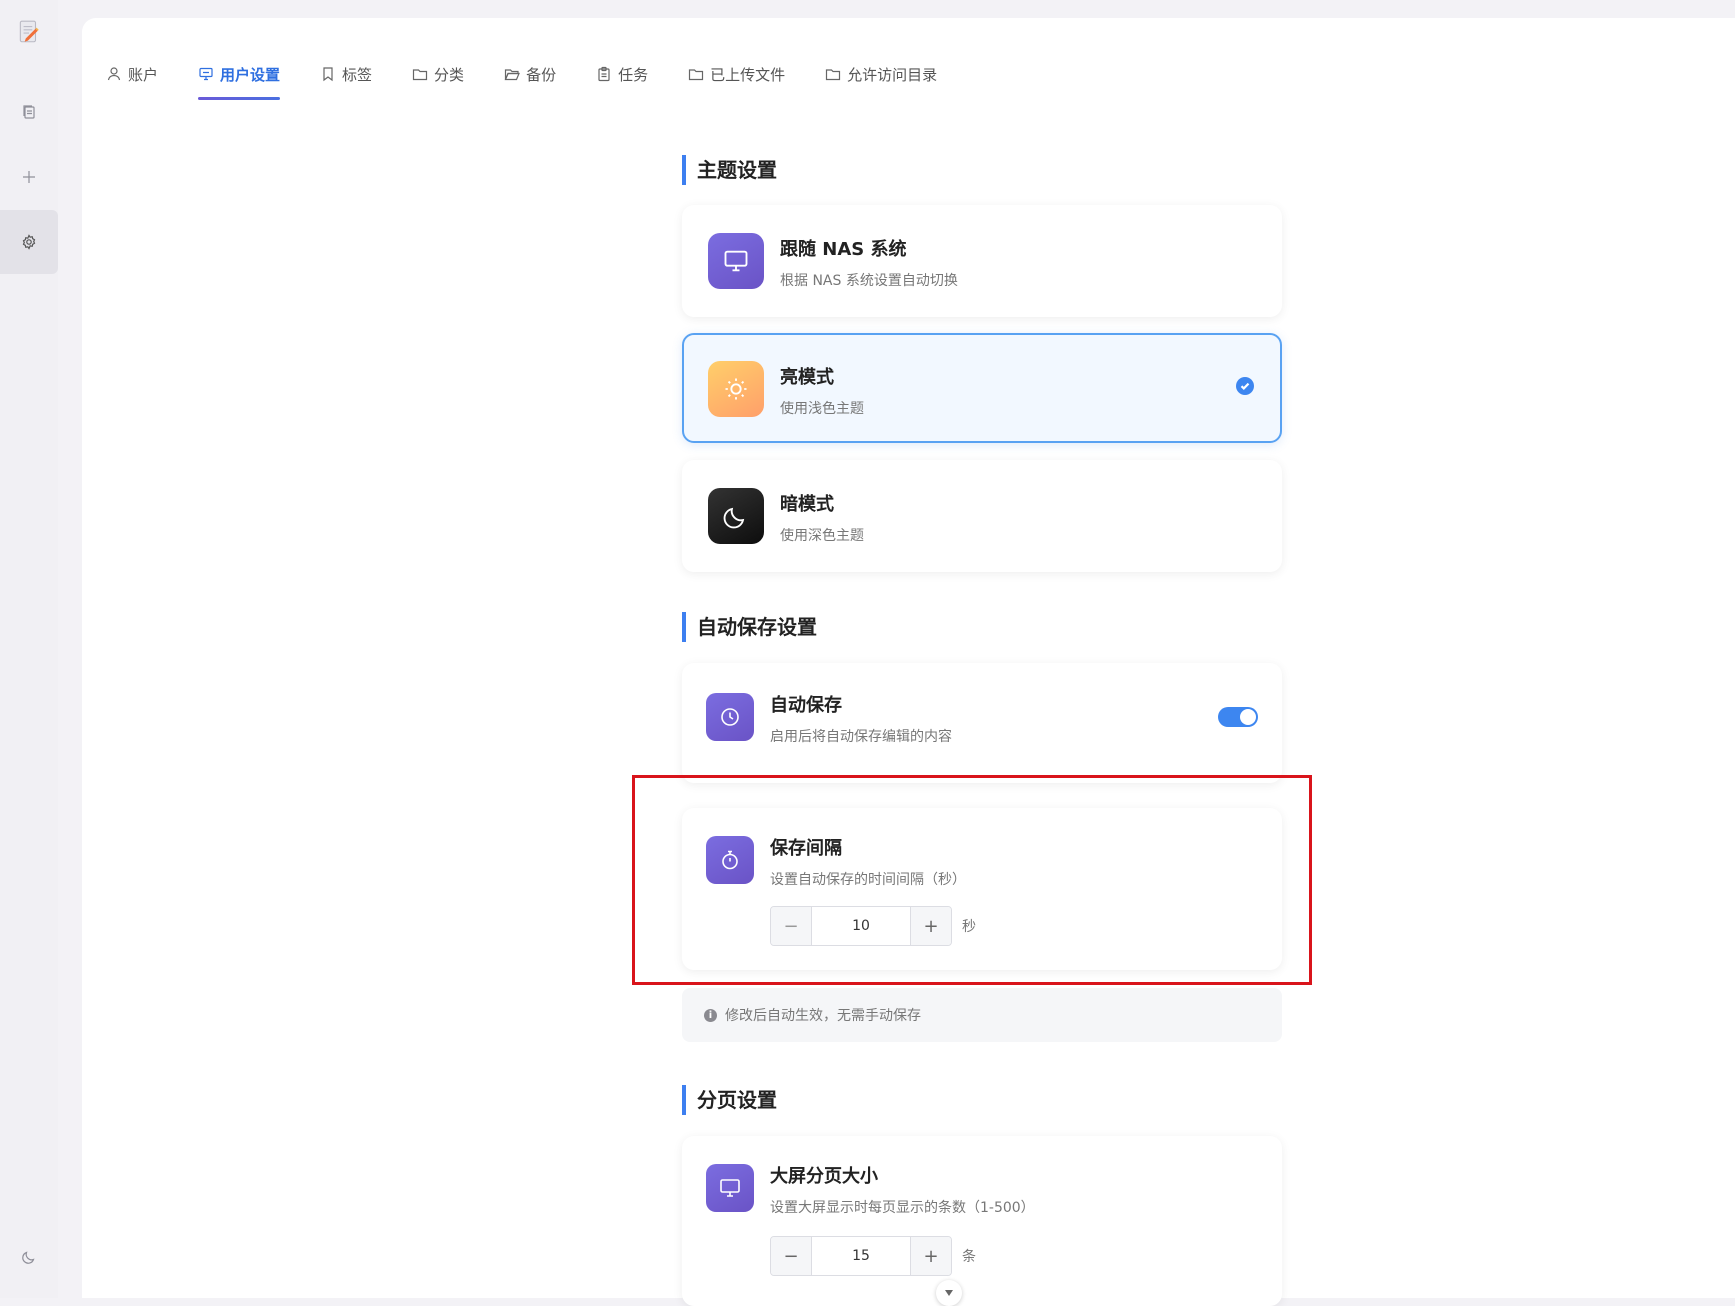 The width and height of the screenshot is (1735, 1306). I want to click on autosave-subtitle: 启用后将自动保存编辑的内容, so click(861, 737).